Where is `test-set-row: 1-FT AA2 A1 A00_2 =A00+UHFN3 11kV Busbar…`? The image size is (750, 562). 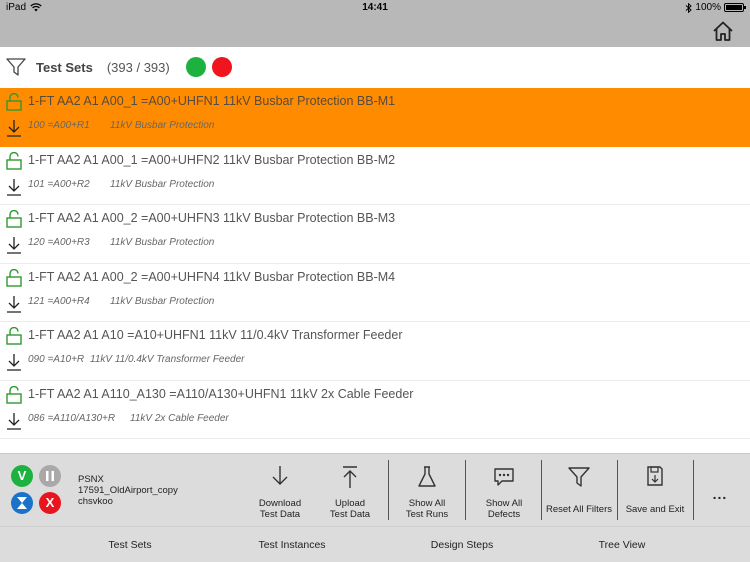 test-set-row: 1-FT AA2 A1 A00_2 =A00+UHFN3 11kV Busbar… is located at coordinates (375, 234).